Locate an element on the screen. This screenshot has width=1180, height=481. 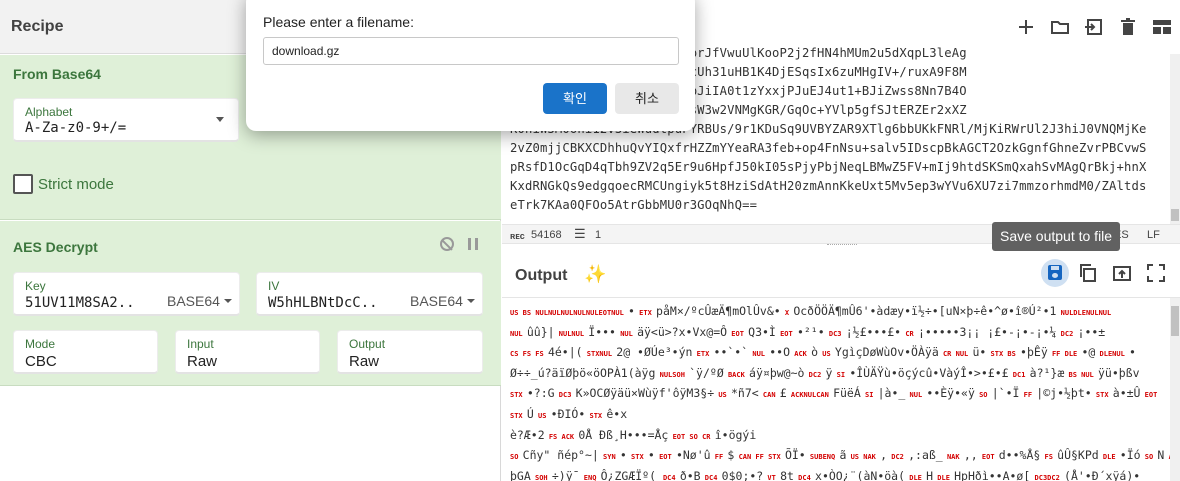
control-char: US NAK is located at coordinates (863, 457).